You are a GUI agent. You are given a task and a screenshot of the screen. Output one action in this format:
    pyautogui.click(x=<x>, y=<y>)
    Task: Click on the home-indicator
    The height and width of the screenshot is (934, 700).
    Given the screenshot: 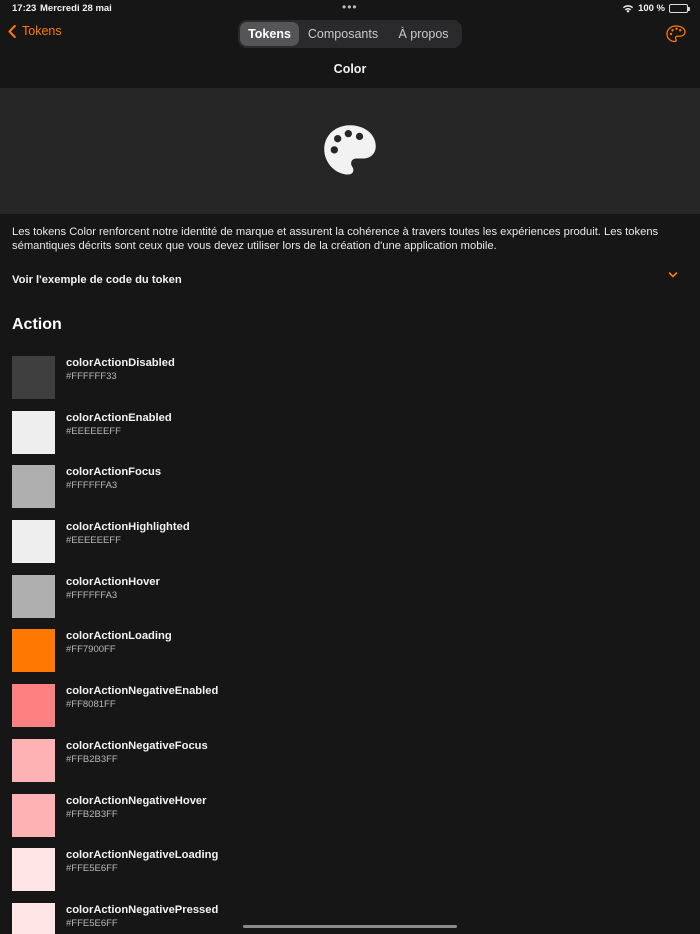 What is the action you would take?
    pyautogui.click(x=350, y=926)
    